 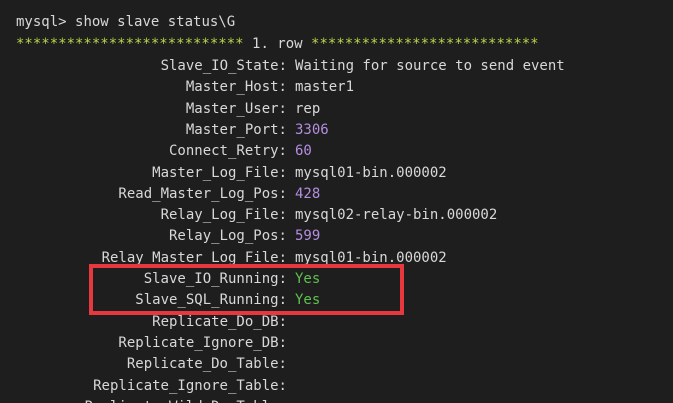 I want to click on command-text: show slave status\G, so click(x=155, y=22).